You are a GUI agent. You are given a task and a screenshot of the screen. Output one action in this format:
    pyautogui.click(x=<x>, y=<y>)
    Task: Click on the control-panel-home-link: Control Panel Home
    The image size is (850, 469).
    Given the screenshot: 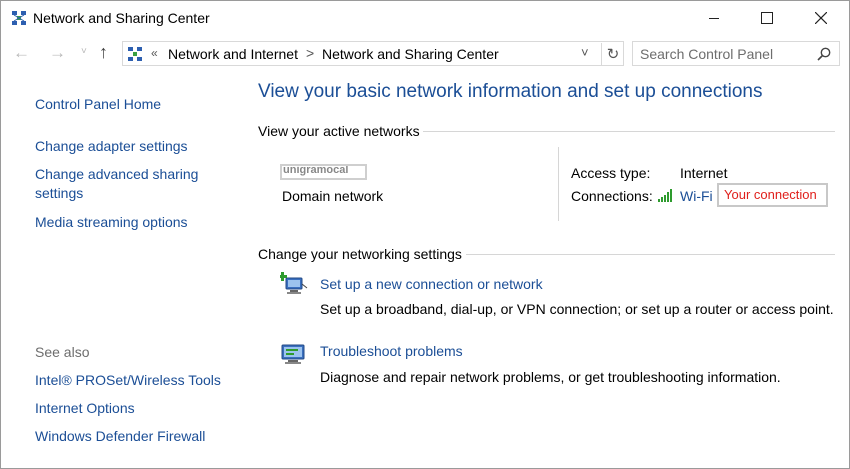 What is the action you would take?
    pyautogui.click(x=98, y=104)
    